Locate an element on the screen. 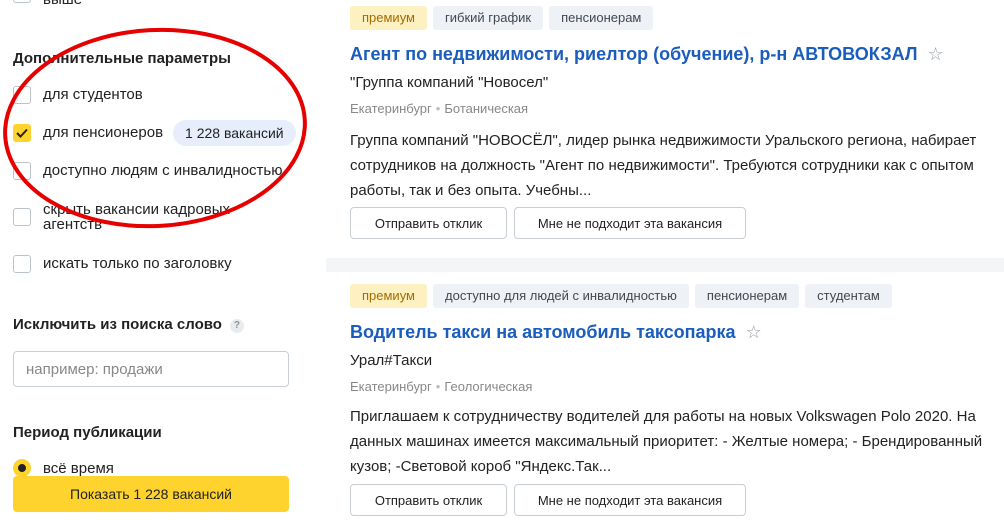  filter-students: для студентов is located at coordinates (78, 95).